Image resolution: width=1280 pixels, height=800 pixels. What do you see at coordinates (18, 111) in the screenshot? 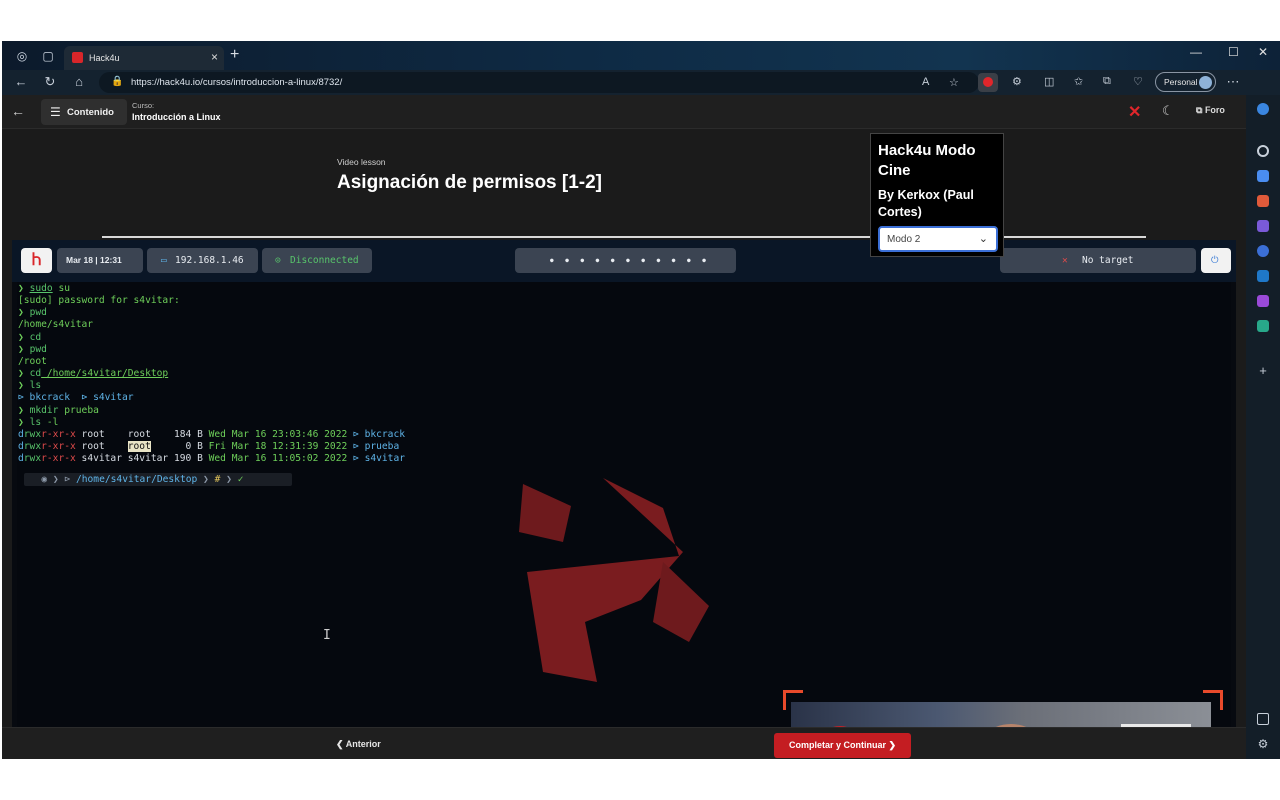
I see `back-arrow-icon: ←` at bounding box center [18, 111].